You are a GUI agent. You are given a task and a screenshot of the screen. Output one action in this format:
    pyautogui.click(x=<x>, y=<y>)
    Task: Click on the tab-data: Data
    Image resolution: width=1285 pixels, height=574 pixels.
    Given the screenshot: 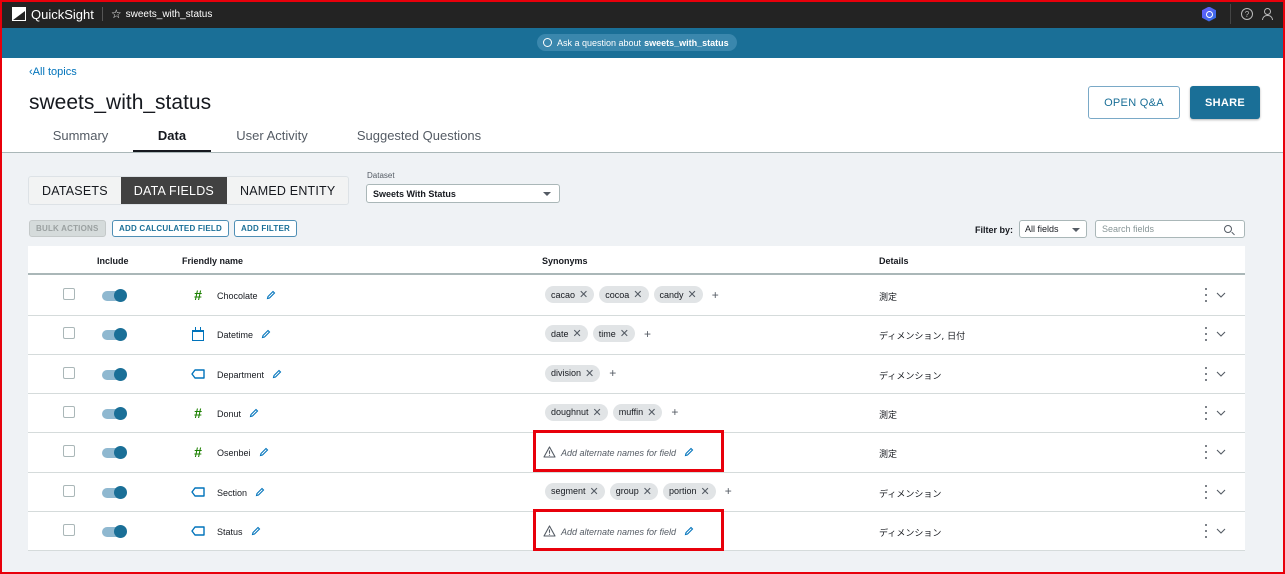 What is the action you would take?
    pyautogui.click(x=172, y=138)
    